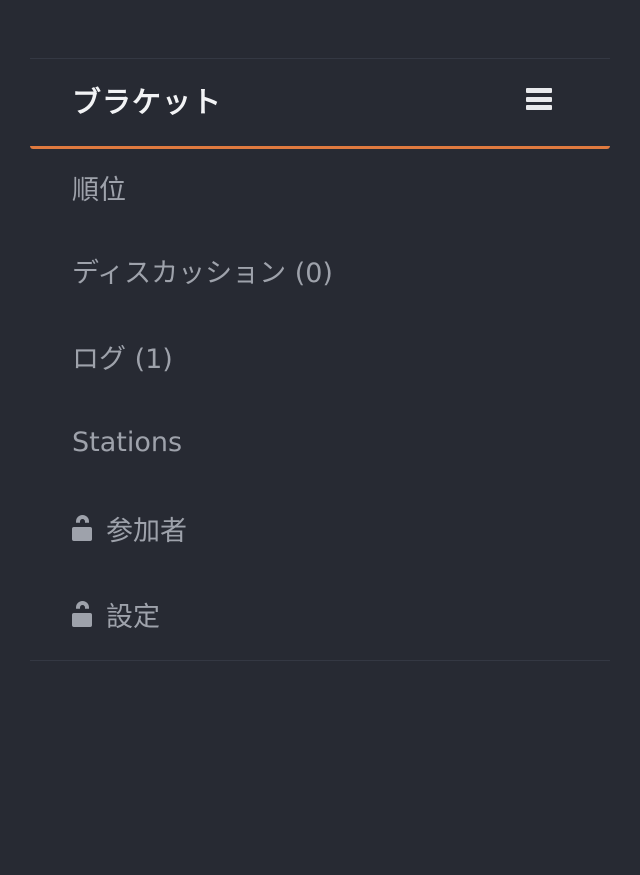 The image size is (640, 875). Describe the element at coordinates (127, 442) in the screenshot. I see `nav-item-label: Stations` at that location.